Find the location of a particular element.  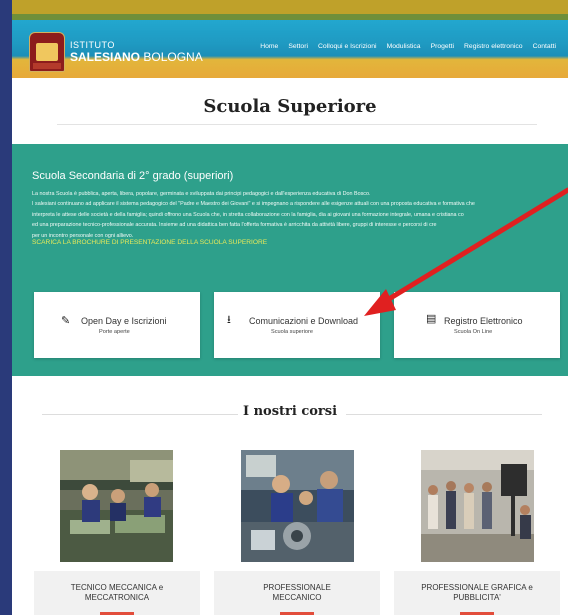

course-photo-meccanico is located at coordinates (297, 506).